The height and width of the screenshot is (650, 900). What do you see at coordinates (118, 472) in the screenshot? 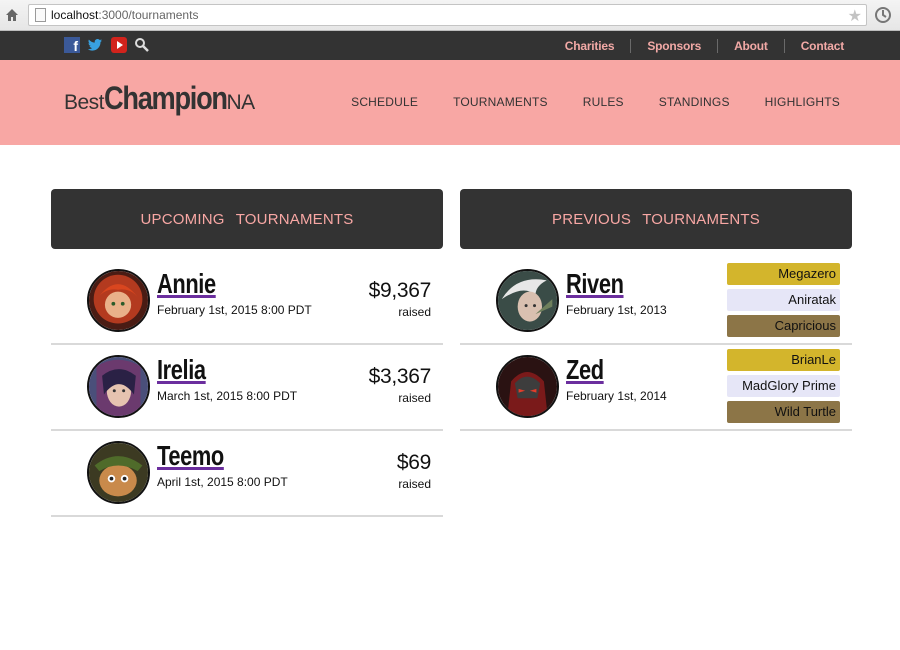
I see `teemo-avatar` at bounding box center [118, 472].